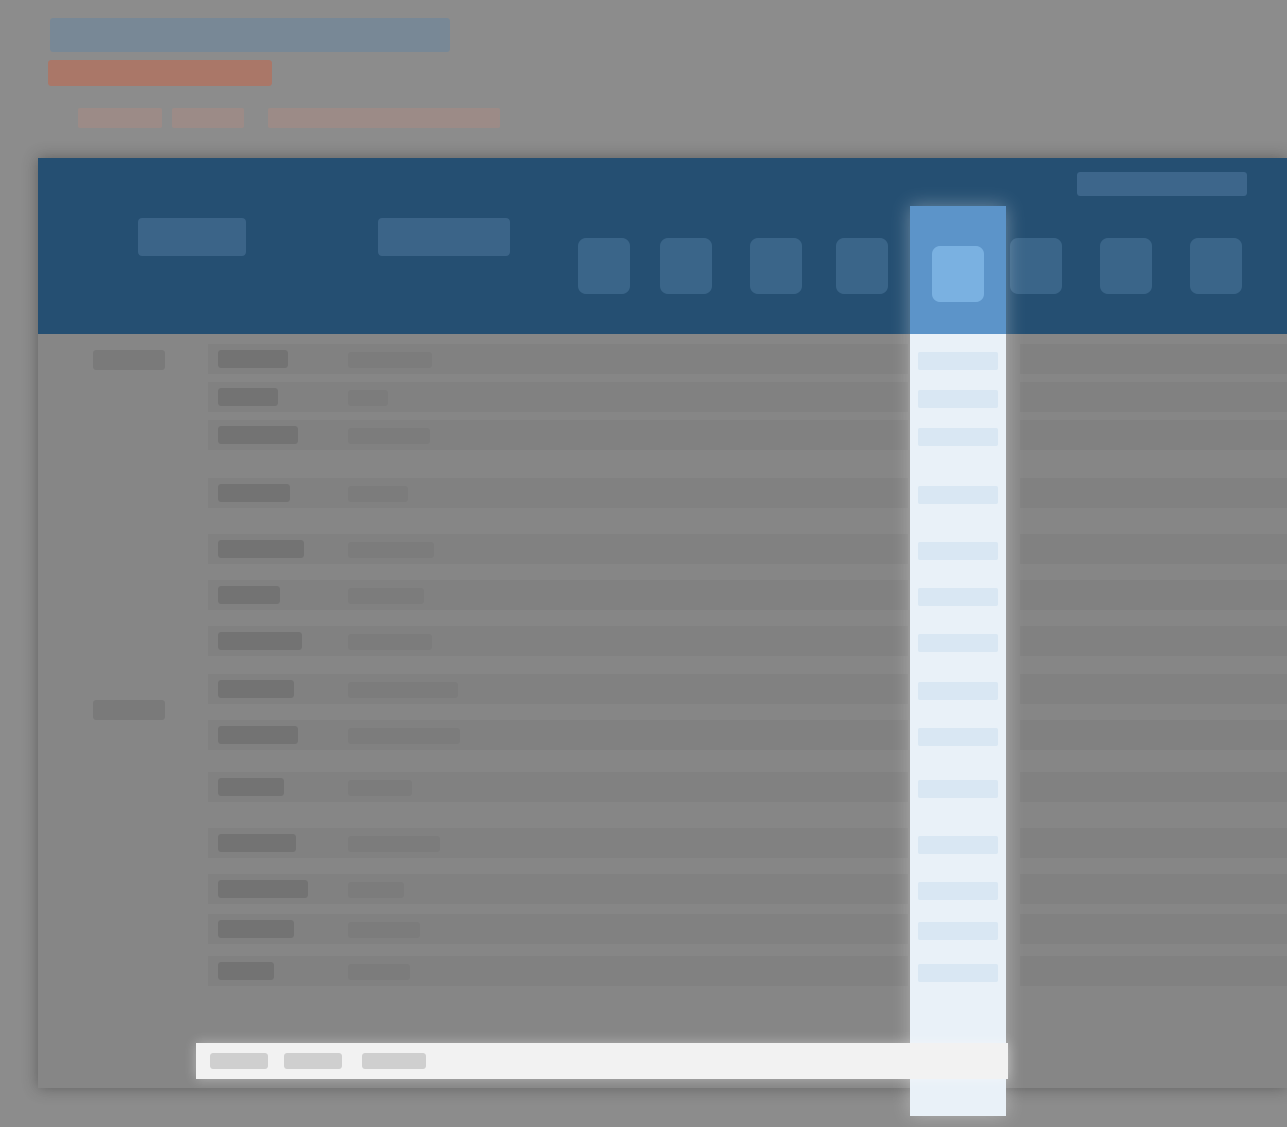 This screenshot has width=1287, height=1127. I want to click on table-footer, so click(602, 1061).